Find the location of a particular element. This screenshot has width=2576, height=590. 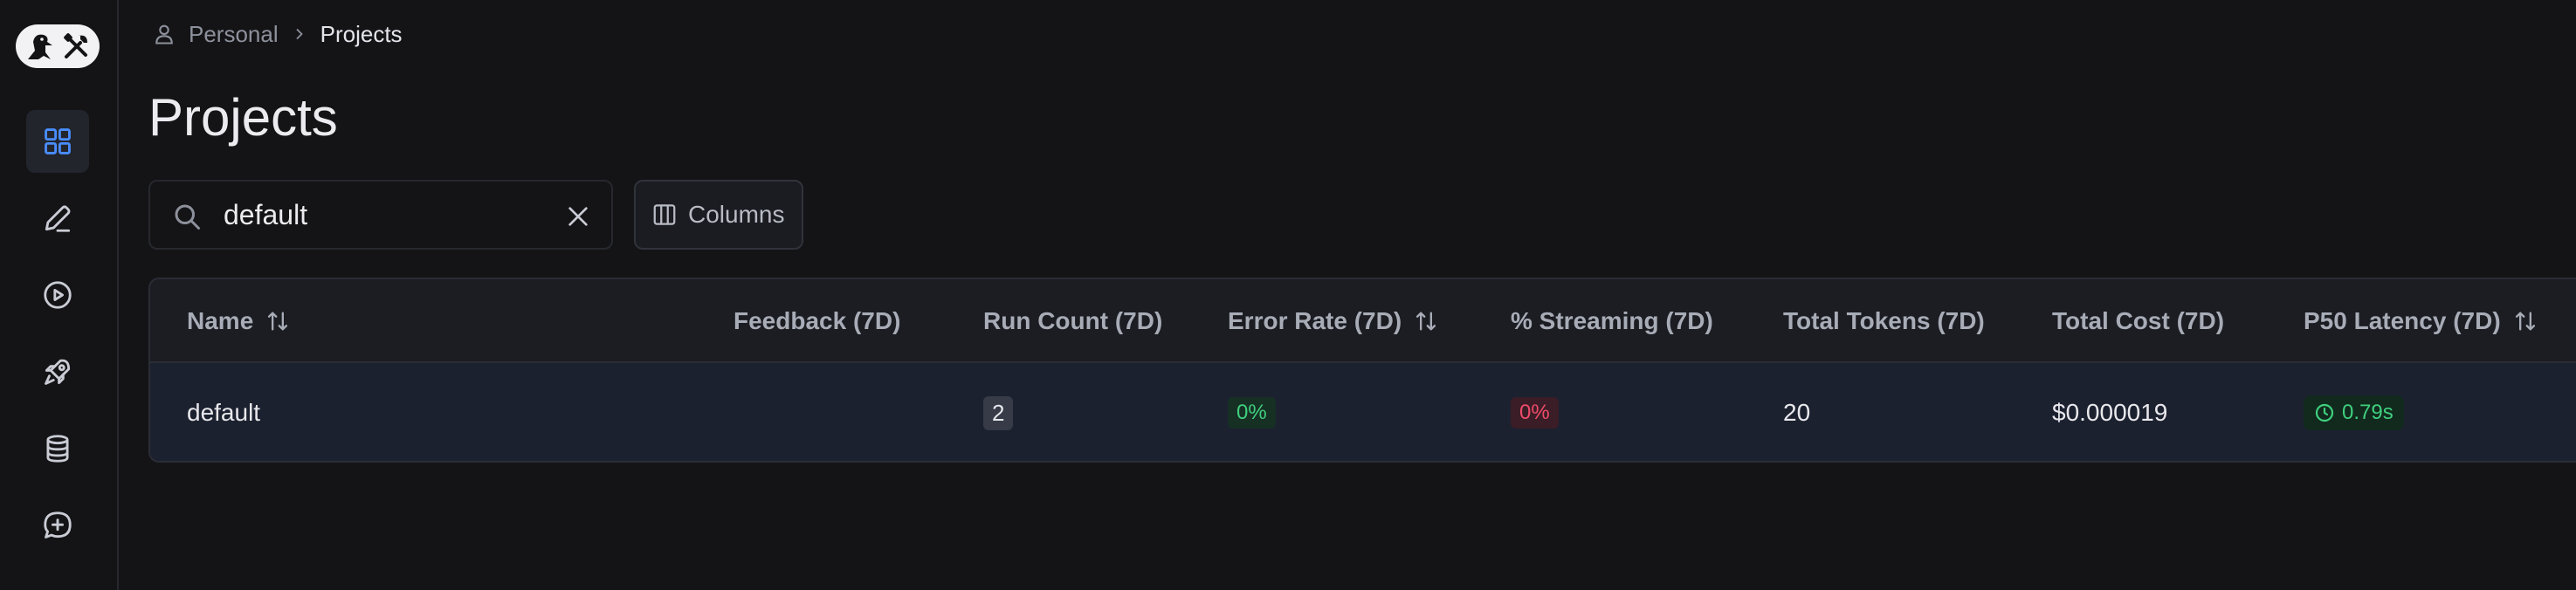

clock-icon is located at coordinates (2324, 412).